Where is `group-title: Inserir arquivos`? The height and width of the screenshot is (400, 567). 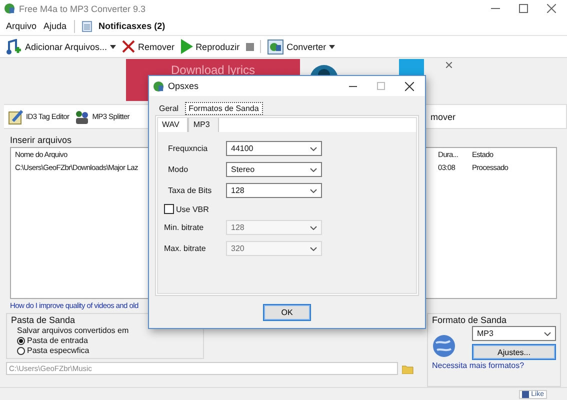
group-title: Inserir arquivos is located at coordinates (41, 140).